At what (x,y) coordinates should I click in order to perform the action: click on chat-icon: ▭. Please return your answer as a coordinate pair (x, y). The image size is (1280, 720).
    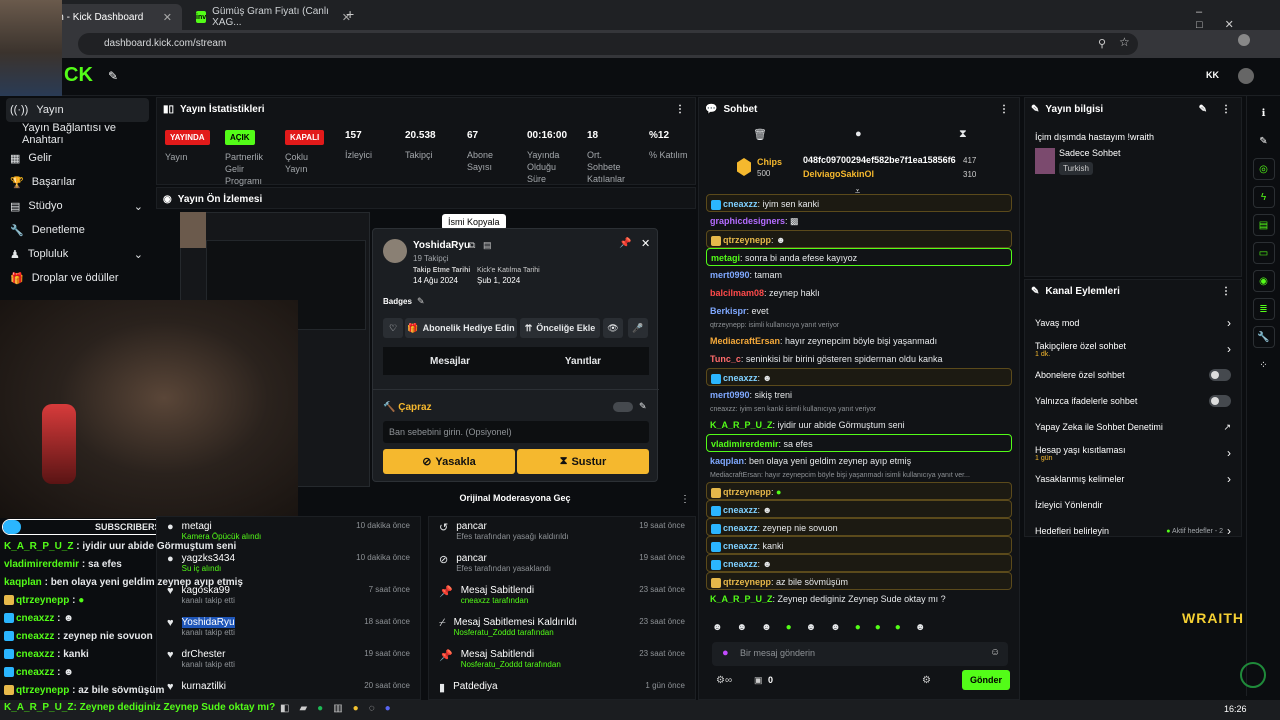
    Looking at the image, I should click on (1263, 253).